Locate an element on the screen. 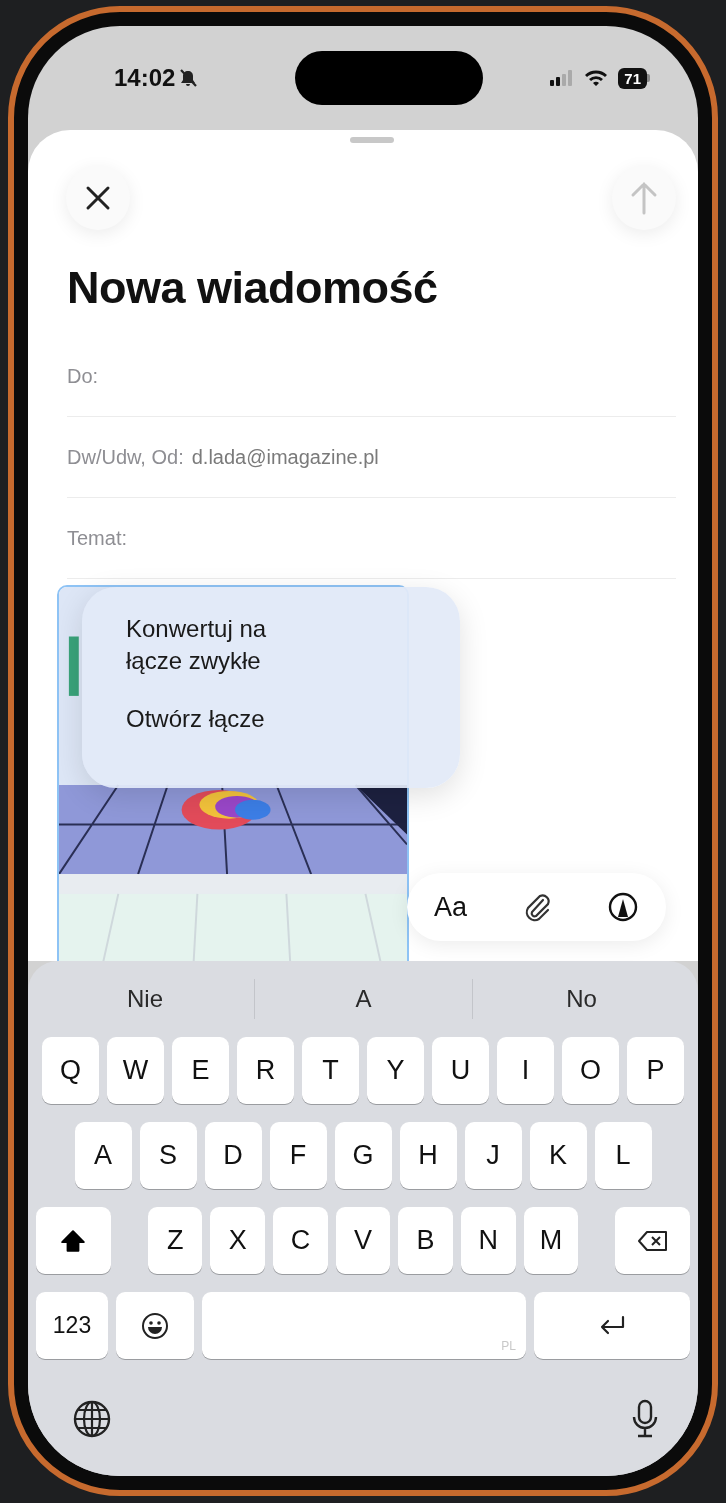 The image size is (726, 1503). letter-key: S is located at coordinates (168, 1155).